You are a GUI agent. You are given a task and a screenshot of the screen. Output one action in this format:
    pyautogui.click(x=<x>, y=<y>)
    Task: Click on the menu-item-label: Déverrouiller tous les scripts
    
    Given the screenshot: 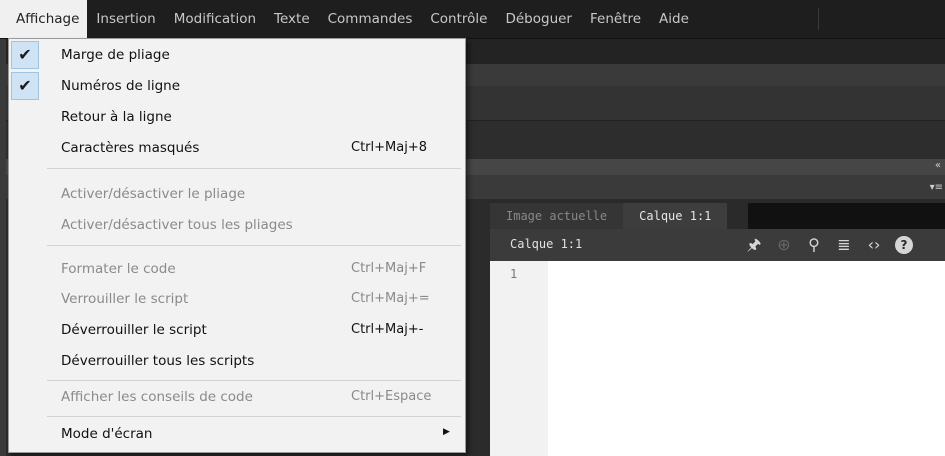 What is the action you would take?
    pyautogui.click(x=158, y=361)
    